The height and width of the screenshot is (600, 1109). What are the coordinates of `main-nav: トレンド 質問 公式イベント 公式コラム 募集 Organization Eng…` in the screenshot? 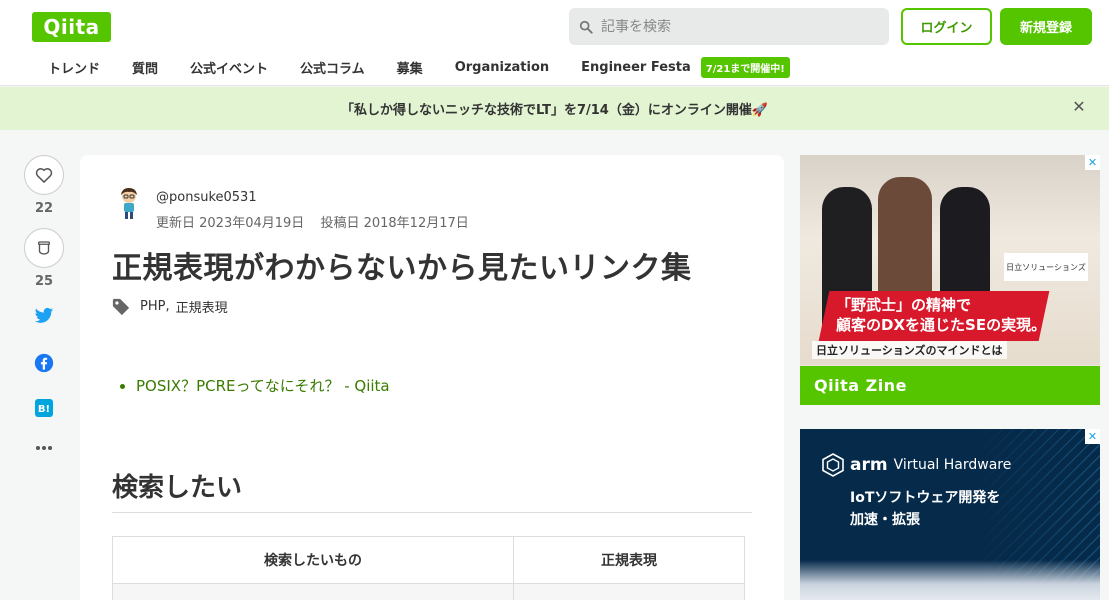 It's located at (411, 67).